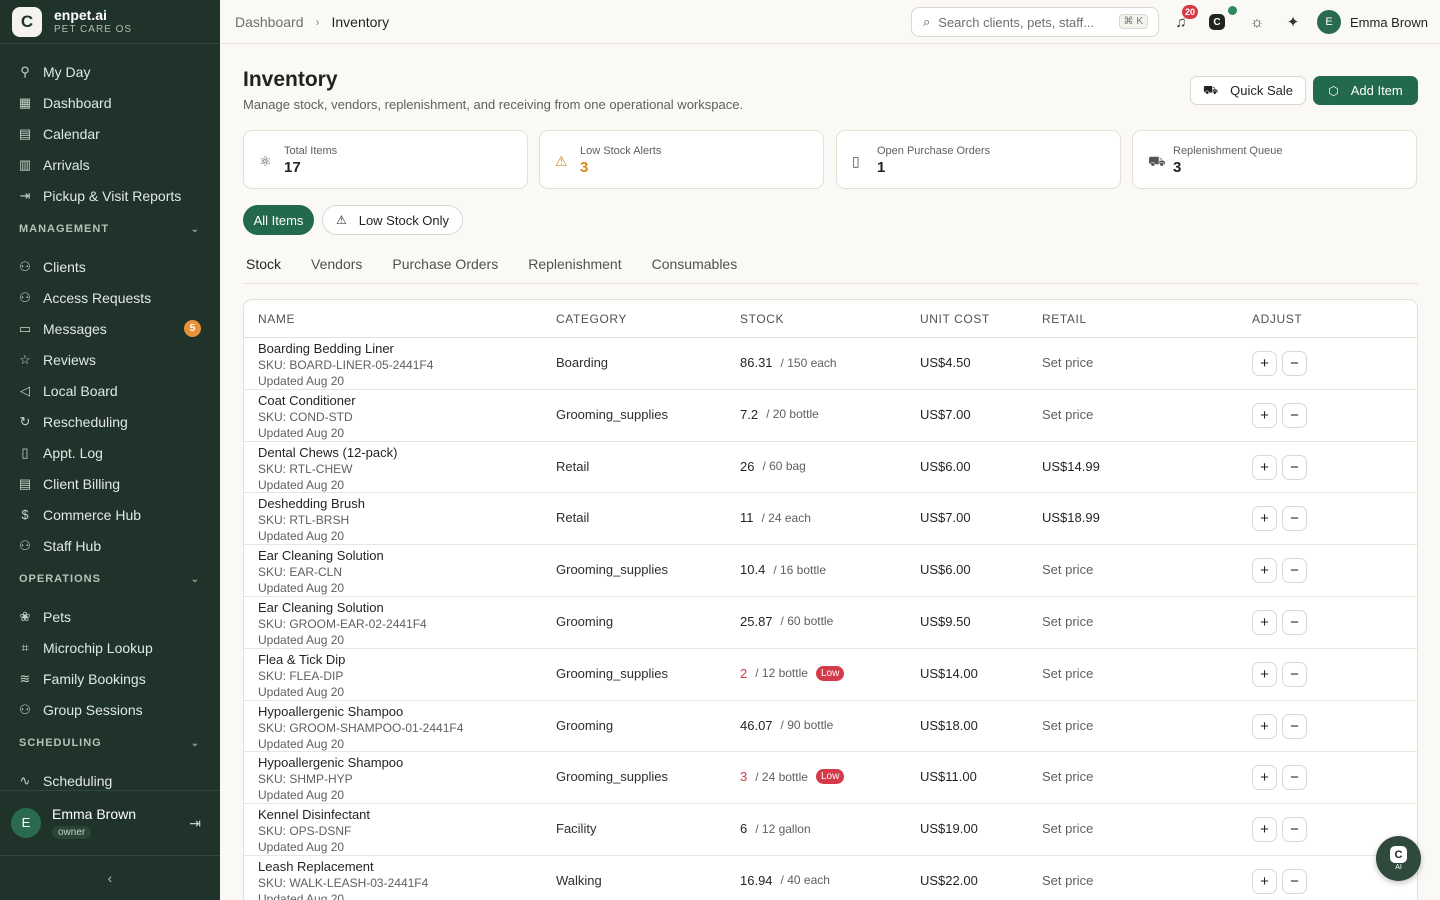  What do you see at coordinates (269, 22) in the screenshot?
I see `breadcrumb-dashboard: Dashboard` at bounding box center [269, 22].